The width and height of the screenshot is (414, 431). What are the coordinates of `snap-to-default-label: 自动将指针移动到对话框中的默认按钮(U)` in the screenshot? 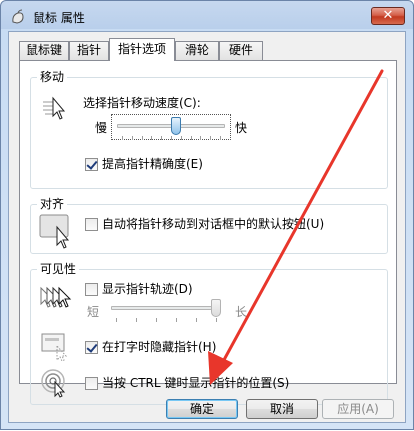 It's located at (213, 224).